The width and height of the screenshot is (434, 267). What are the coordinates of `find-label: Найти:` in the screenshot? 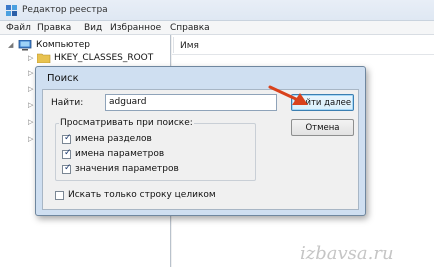 It's located at (67, 103).